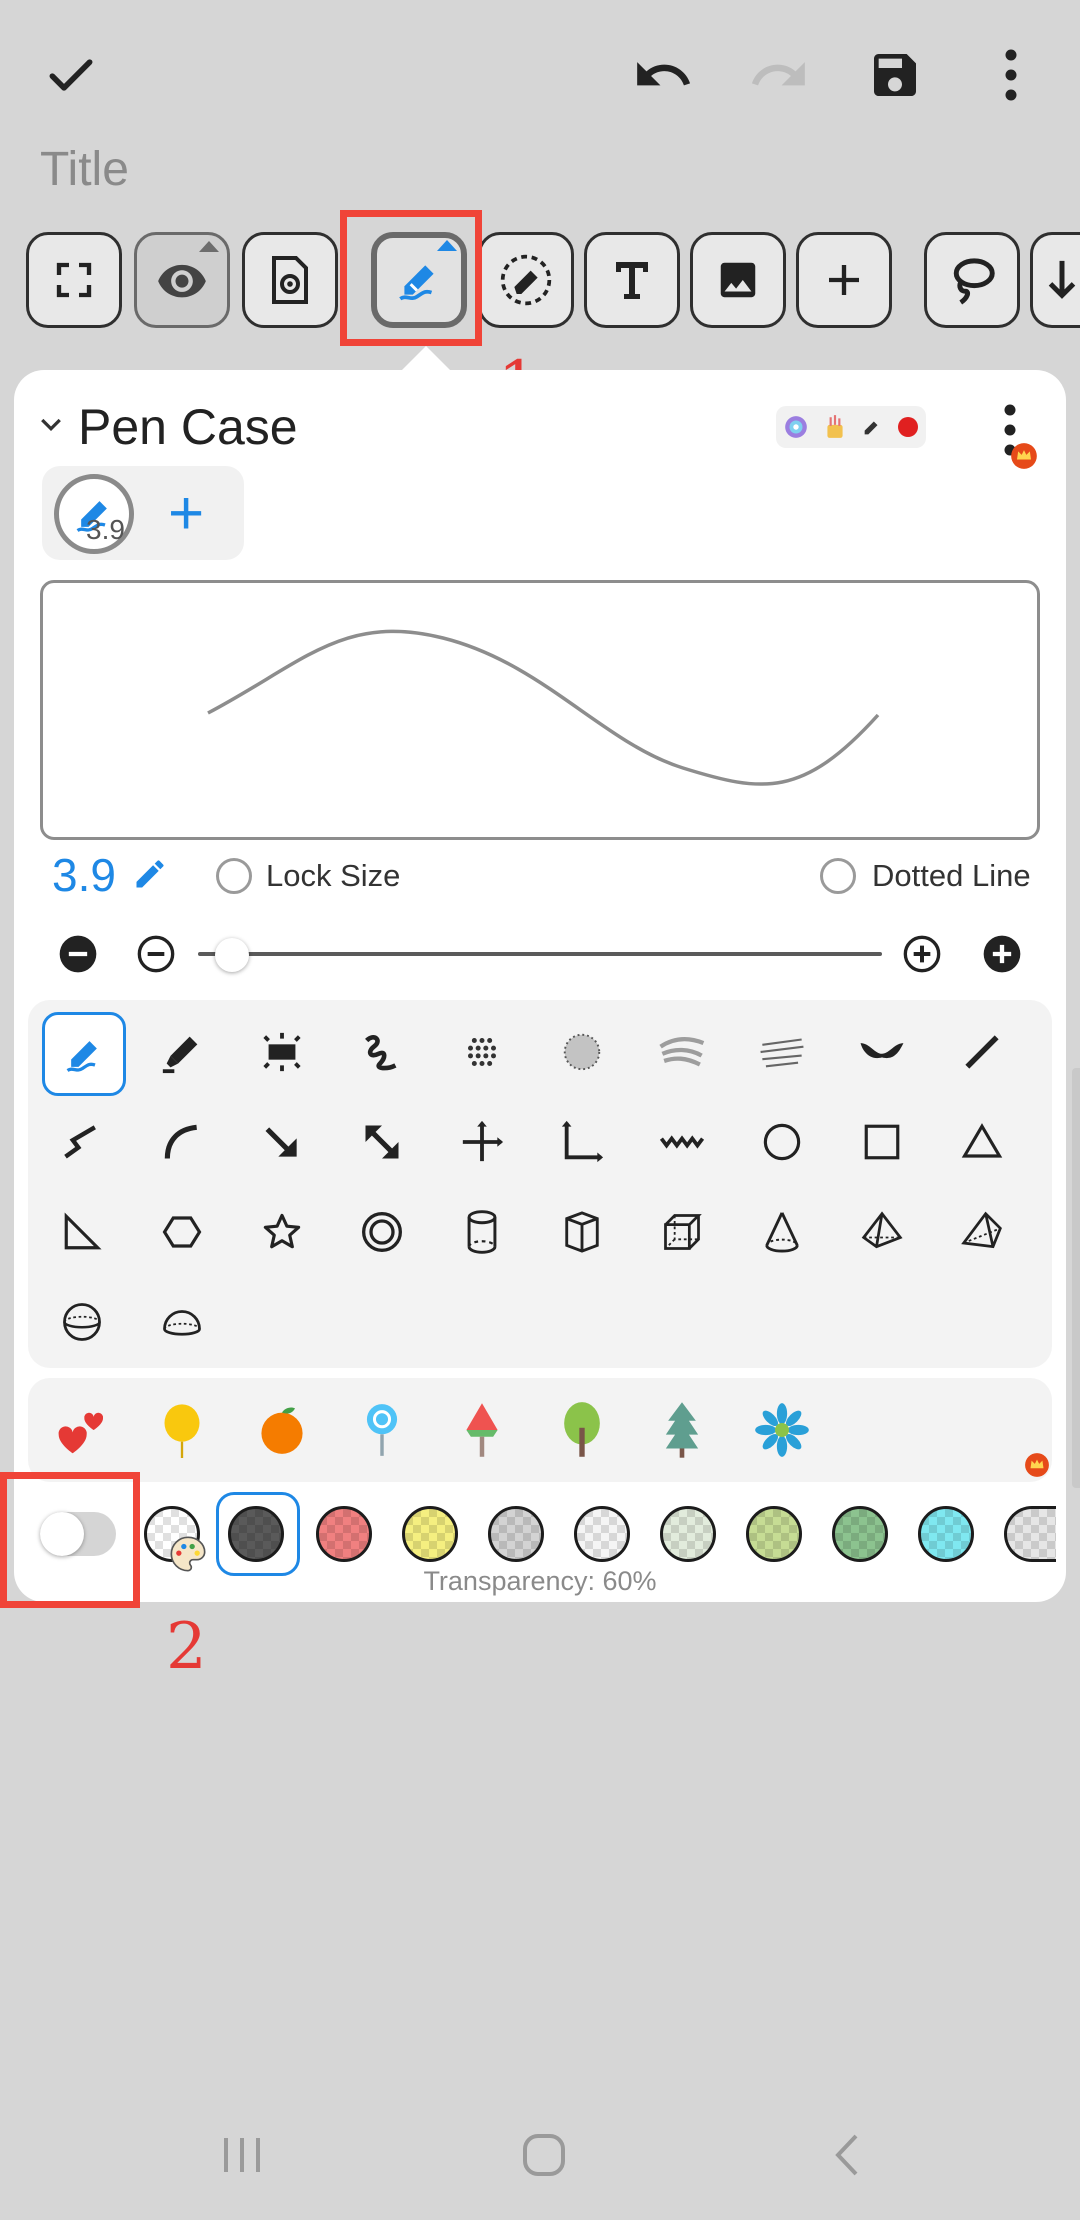 The image size is (1080, 2220). Describe the element at coordinates (156, 954) in the screenshot. I see `decrease-size-button` at that location.